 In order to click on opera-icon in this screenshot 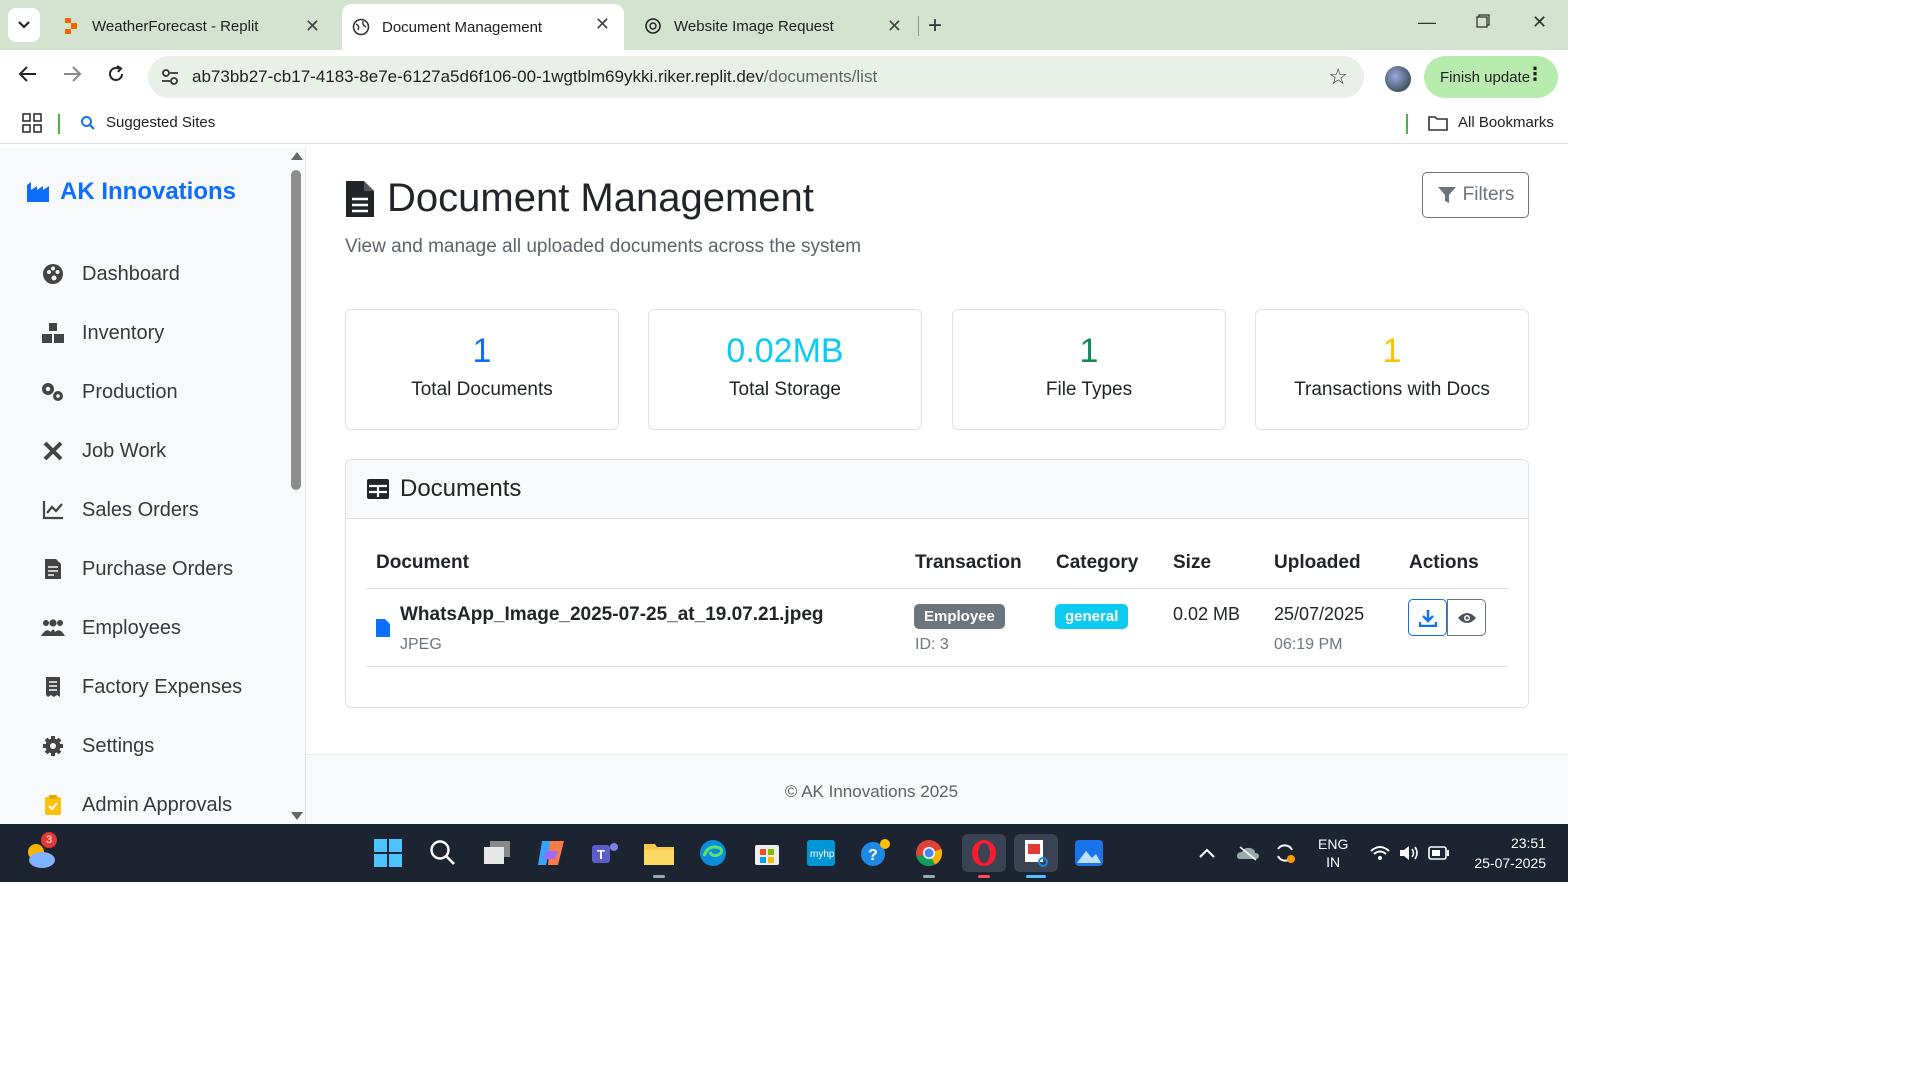, I will do `click(984, 856)`.